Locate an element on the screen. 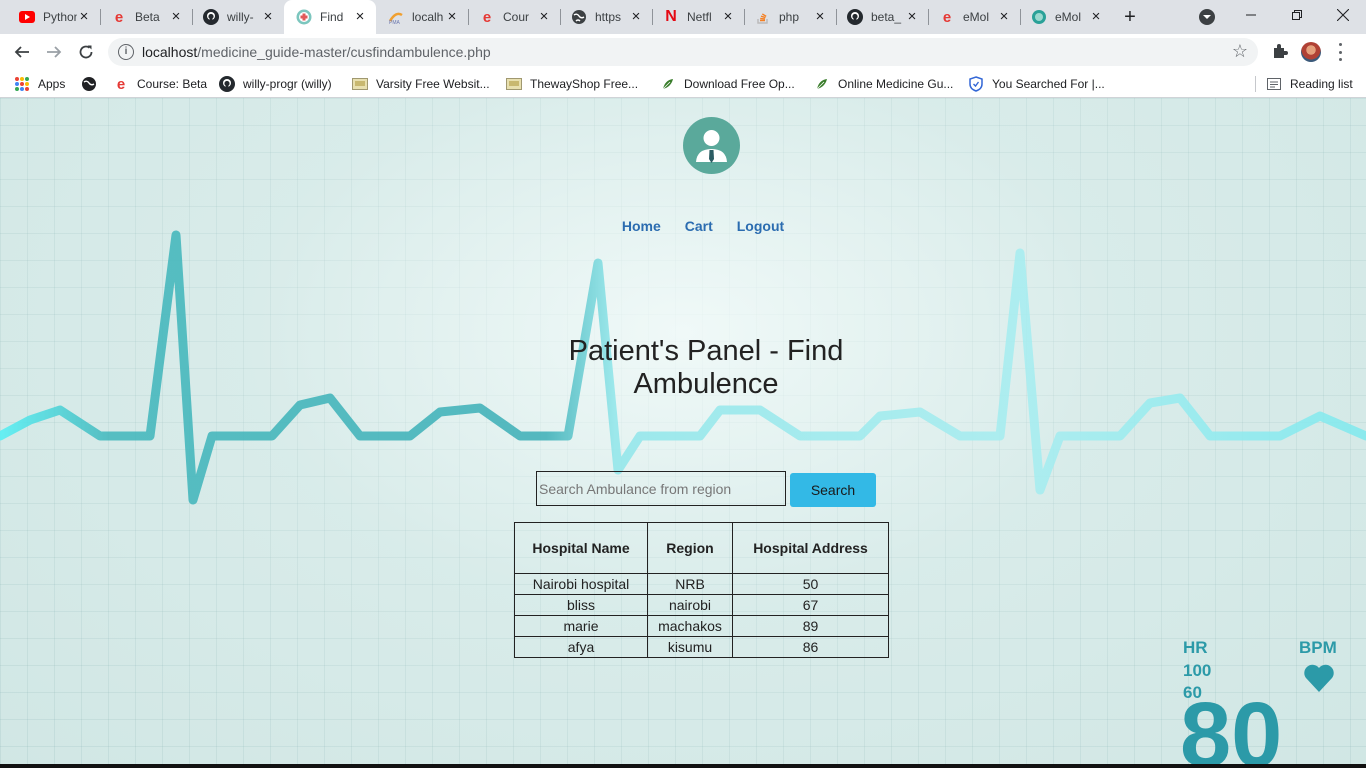  tab-label: localh is located at coordinates (428, 17).